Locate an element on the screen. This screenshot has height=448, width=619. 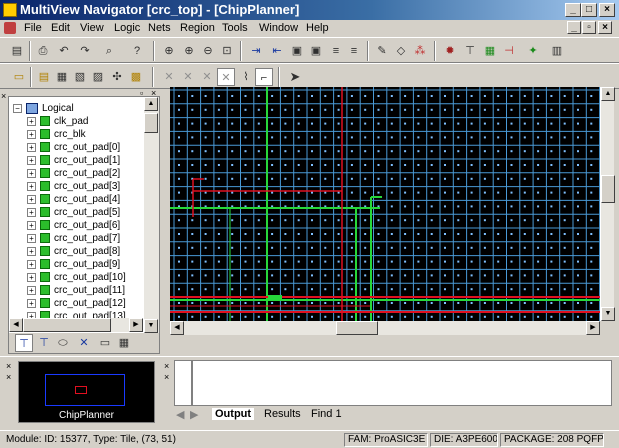
print-icon: ⎙ is located at coordinates (43, 51).